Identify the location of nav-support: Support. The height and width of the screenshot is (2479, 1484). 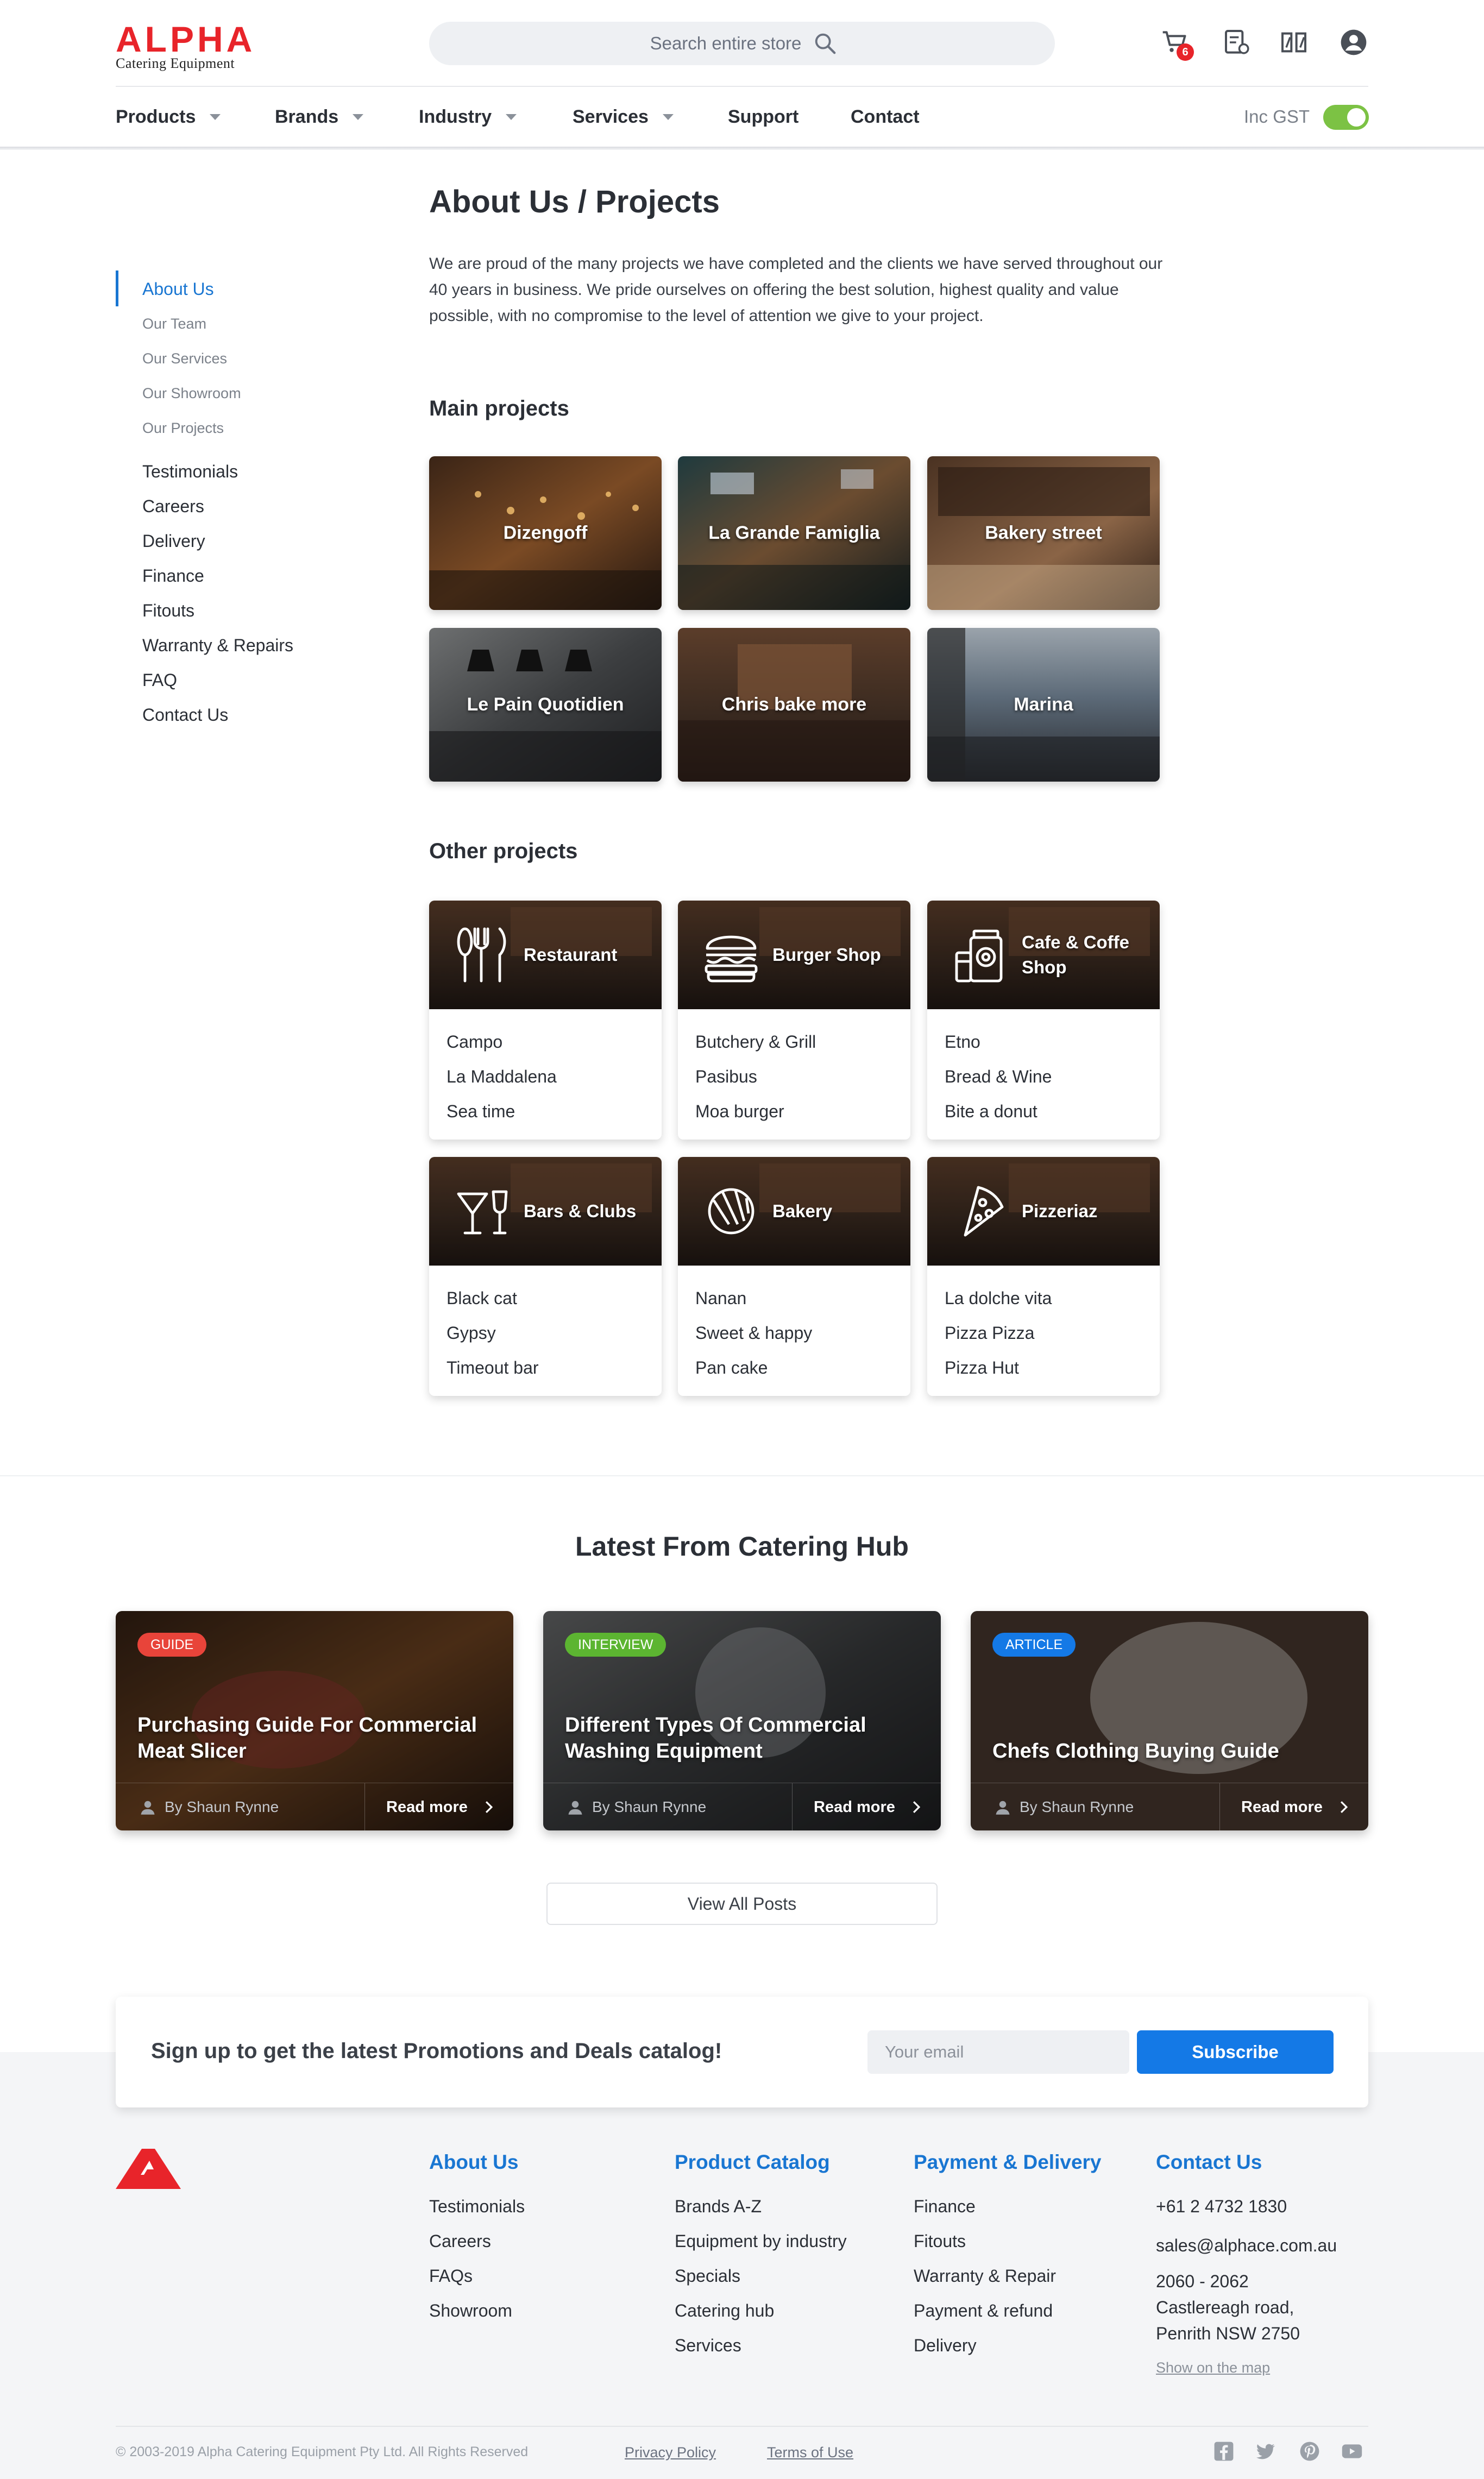
(763, 116).